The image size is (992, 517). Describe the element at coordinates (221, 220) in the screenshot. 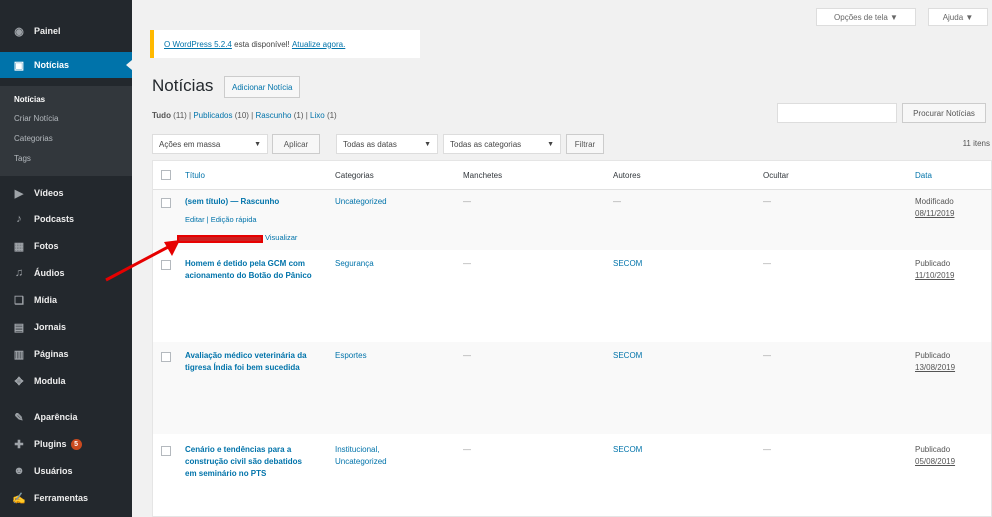

I see `row-actions-edit: Editar | Edição rápida` at that location.